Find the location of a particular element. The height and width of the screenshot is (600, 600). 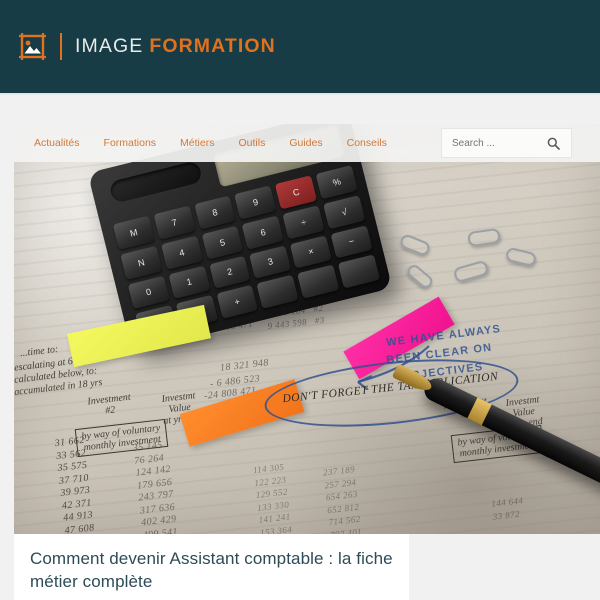

brand-logo: IMAGE FORMATION is located at coordinates (146, 46).